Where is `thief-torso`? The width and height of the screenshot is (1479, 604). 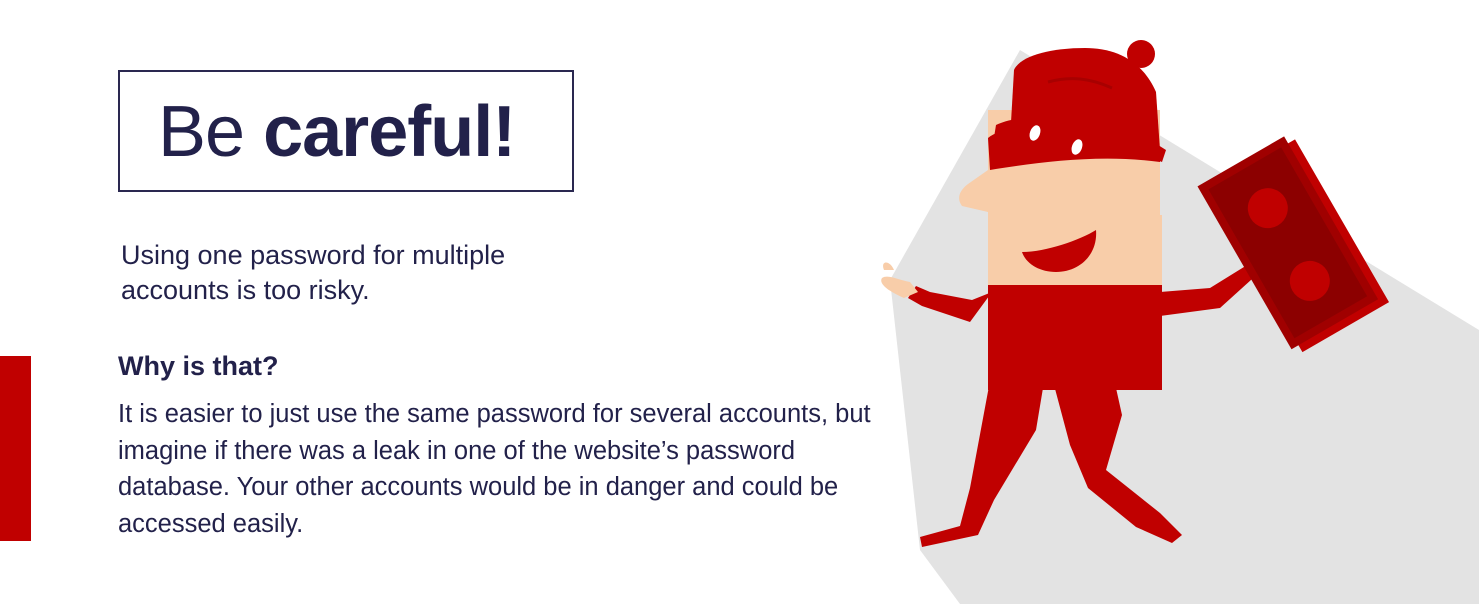
thief-torso is located at coordinates (1075, 335).